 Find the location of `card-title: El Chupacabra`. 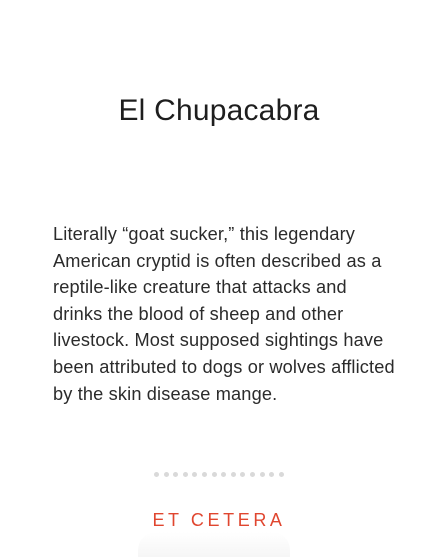

card-title: El Chupacabra is located at coordinates (219, 110).